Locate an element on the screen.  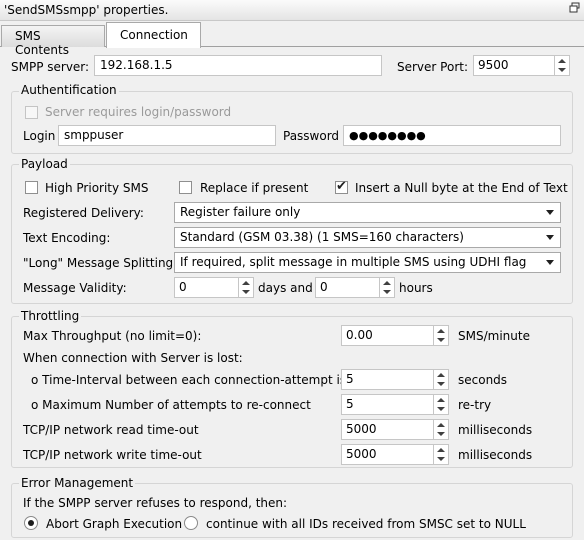
validity-days-spinner: 0 is located at coordinates (214, 287).